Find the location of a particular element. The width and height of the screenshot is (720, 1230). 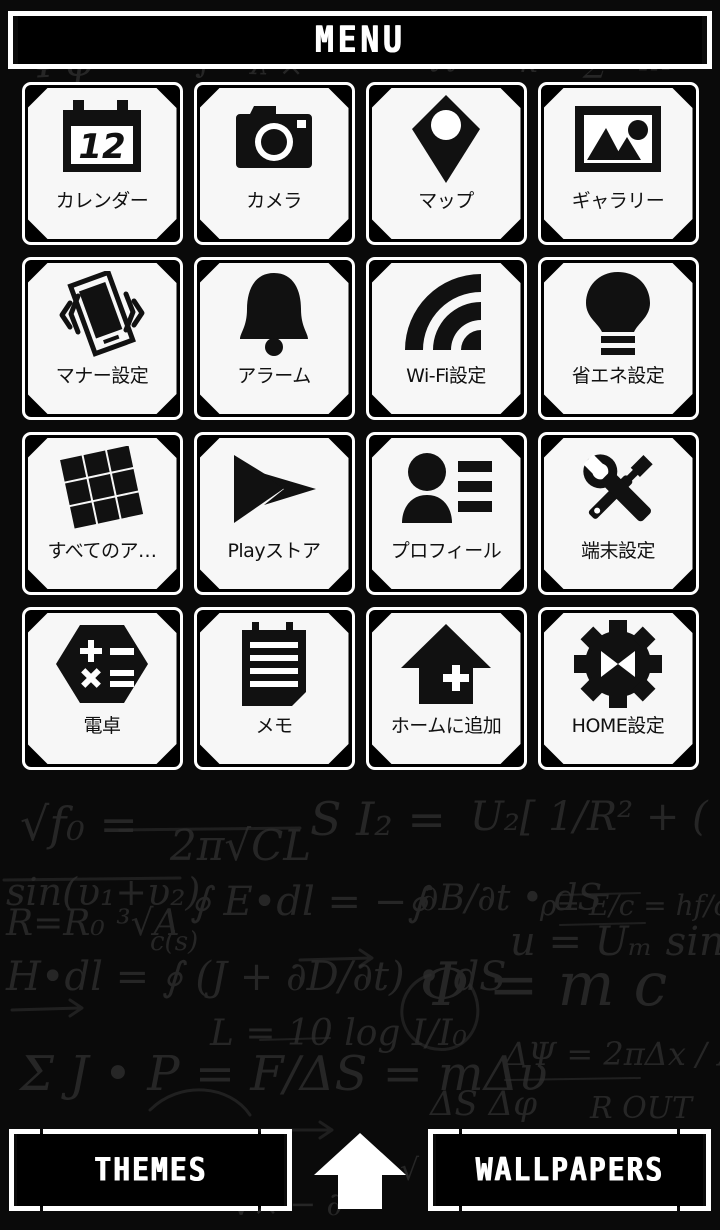

app-tile-label: 省エネ設定 is located at coordinates (618, 376).